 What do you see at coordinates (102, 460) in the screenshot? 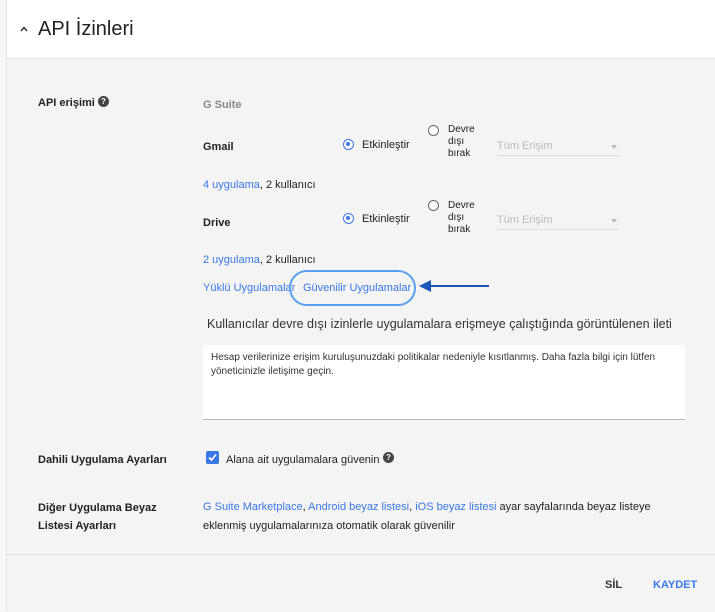
I see `internal-apps-label: Dahili Uygulama Ayarları` at bounding box center [102, 460].